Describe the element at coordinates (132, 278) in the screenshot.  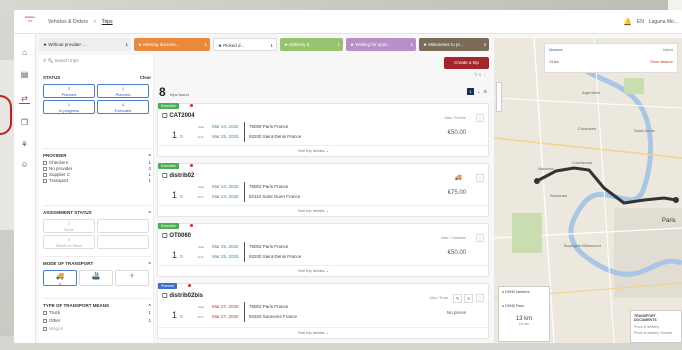
I see `plane-mode-button: ✈` at that location.